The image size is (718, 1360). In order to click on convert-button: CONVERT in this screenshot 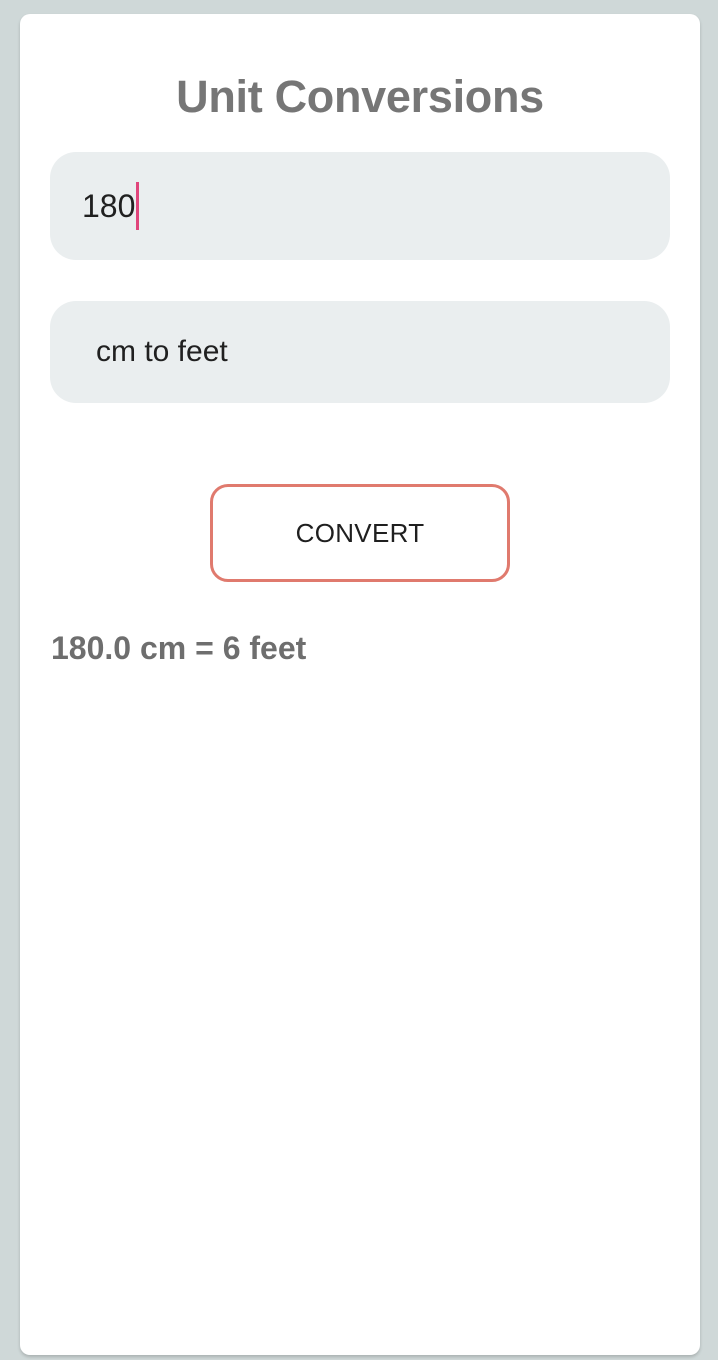, I will do `click(360, 533)`.